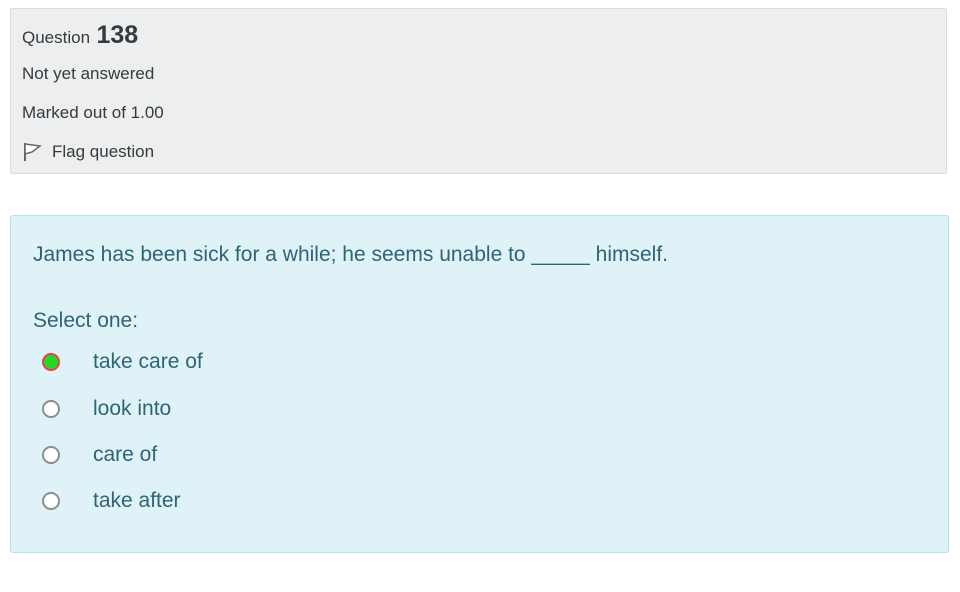 Image resolution: width=960 pixels, height=592 pixels. Describe the element at coordinates (56, 37) in the screenshot. I see `question-label: Question` at that location.